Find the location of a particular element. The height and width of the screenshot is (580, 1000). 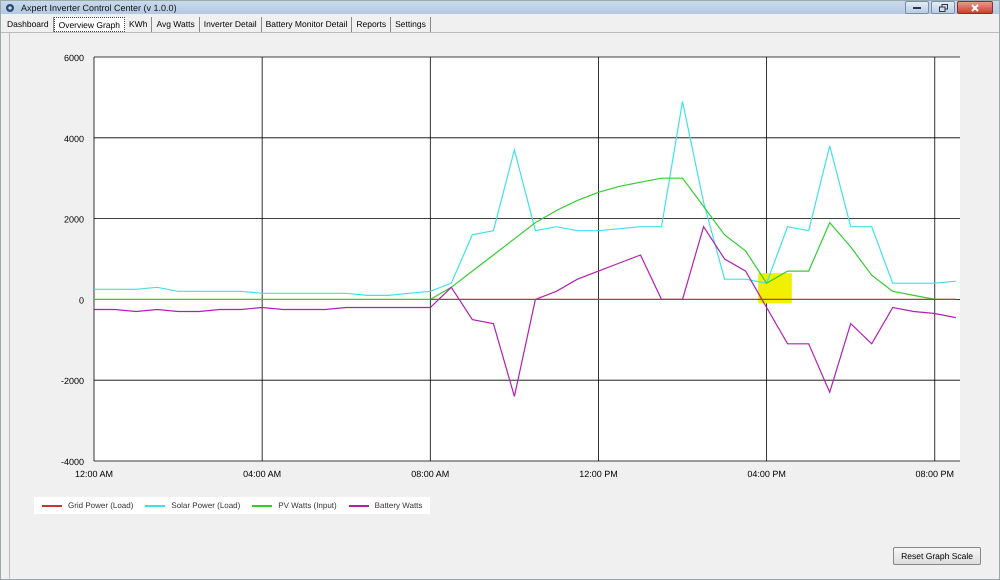

minimize-icon is located at coordinates (917, 7).